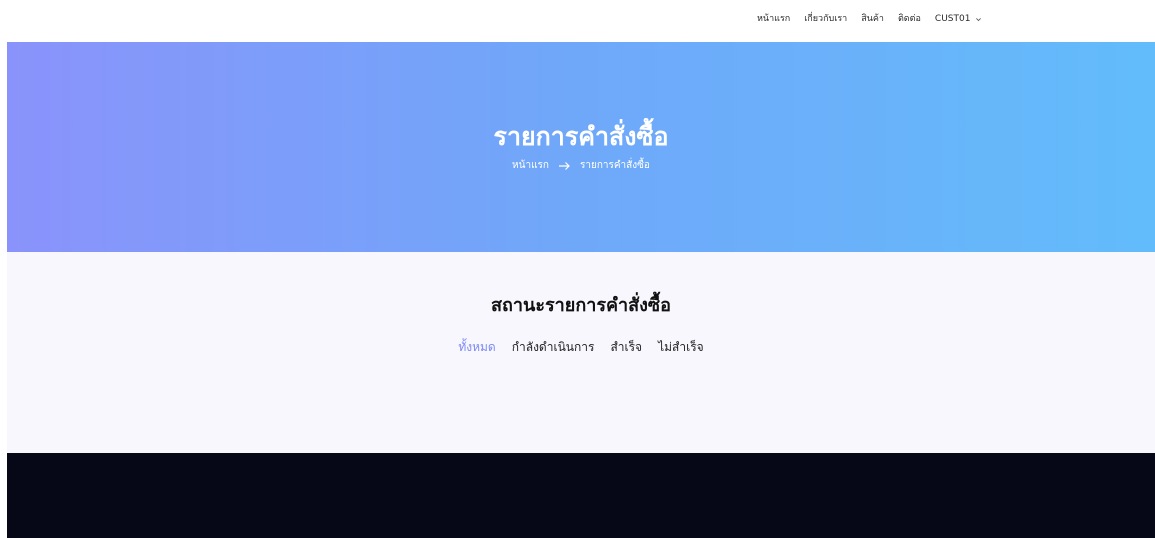 The width and height of the screenshot is (1155, 538). Describe the element at coordinates (530, 166) in the screenshot. I see `breadcrumb-home-link: หน้าแรก` at that location.